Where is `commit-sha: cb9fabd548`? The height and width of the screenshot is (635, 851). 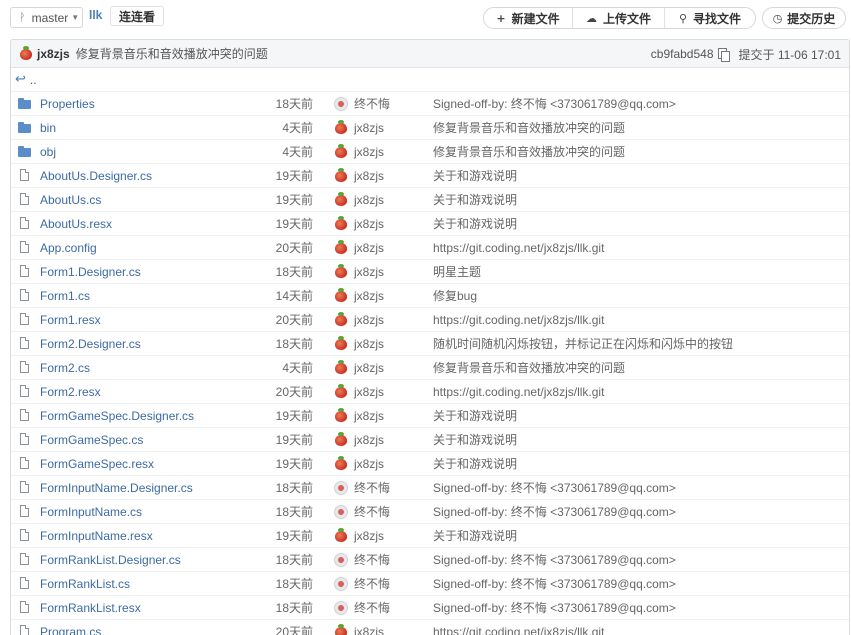 commit-sha: cb9fabd548 is located at coordinates (682, 54).